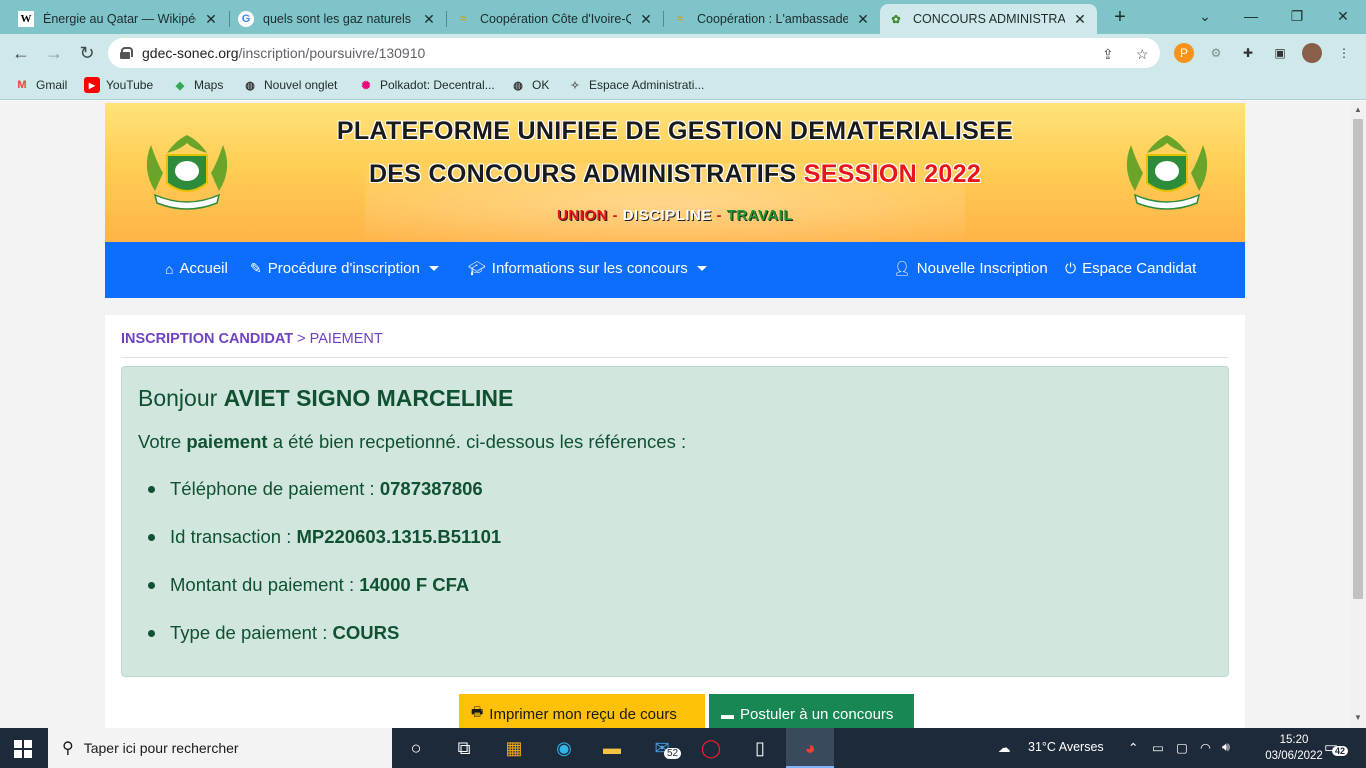  Describe the element at coordinates (256, 268) in the screenshot. I see `edit-icon: ✎` at that location.